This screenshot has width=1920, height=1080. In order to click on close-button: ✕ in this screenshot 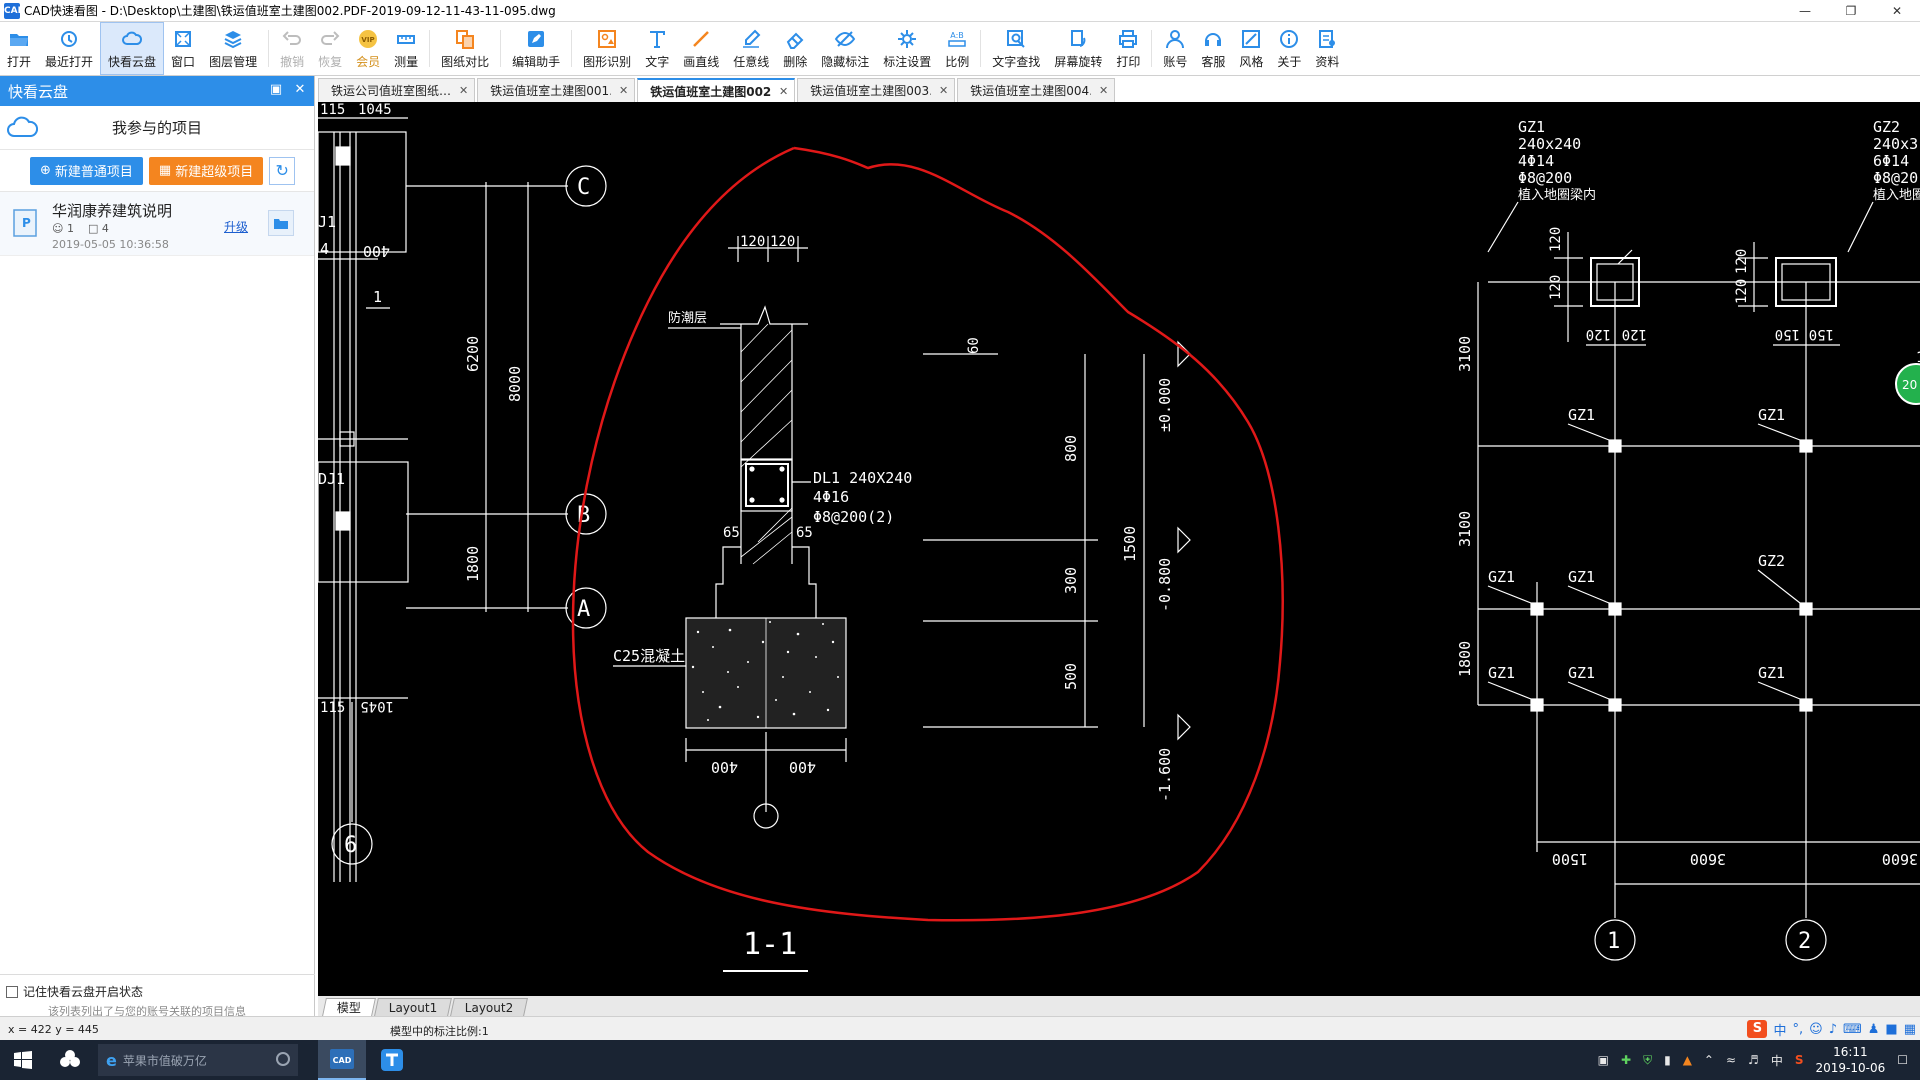, I will do `click(1897, 11)`.